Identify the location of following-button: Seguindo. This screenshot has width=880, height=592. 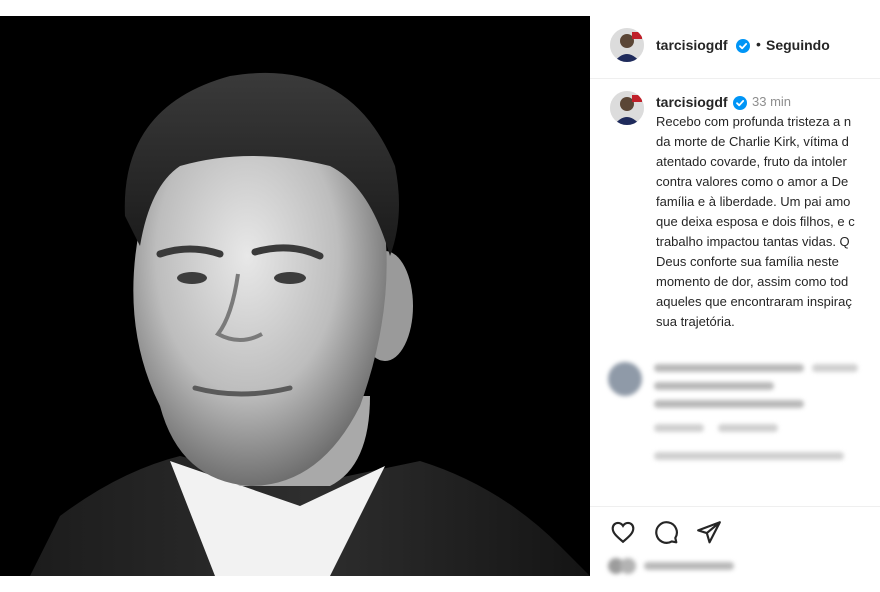
(798, 45).